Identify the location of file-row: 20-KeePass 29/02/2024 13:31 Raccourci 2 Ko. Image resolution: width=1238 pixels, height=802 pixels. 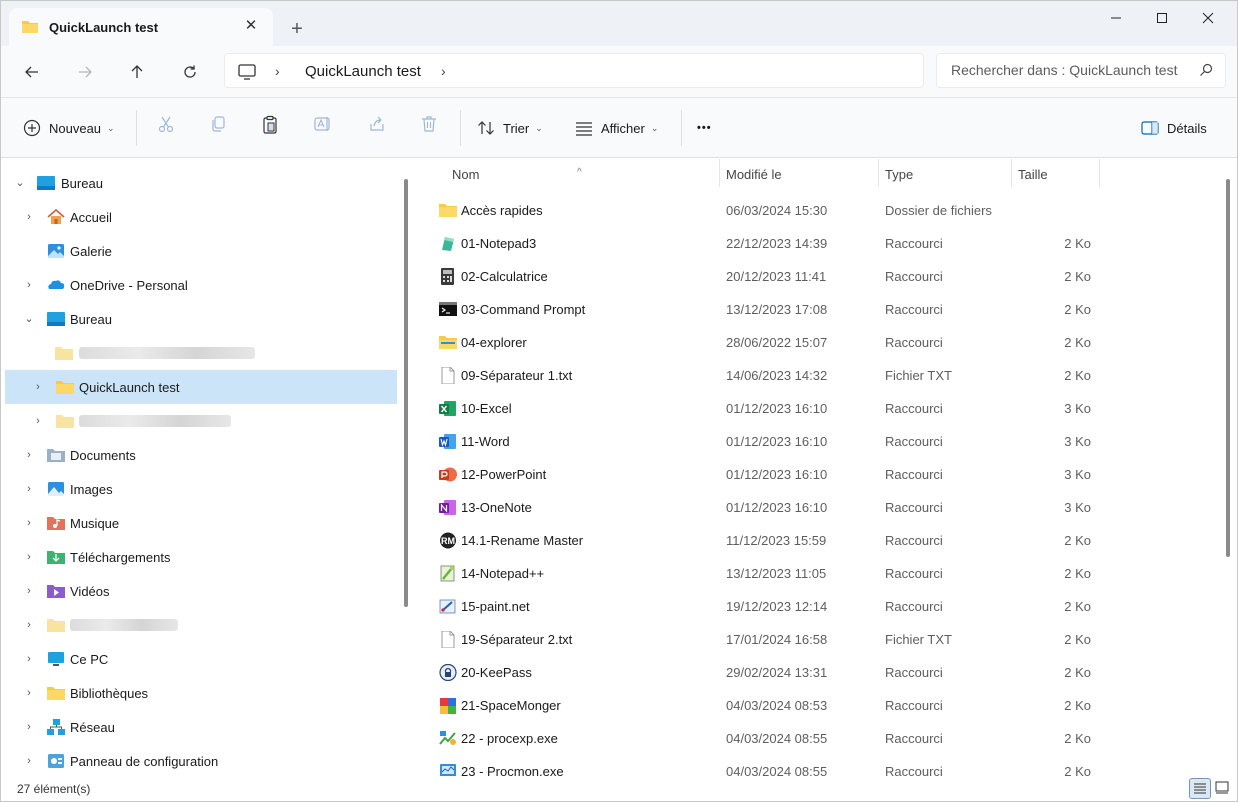
(771, 672).